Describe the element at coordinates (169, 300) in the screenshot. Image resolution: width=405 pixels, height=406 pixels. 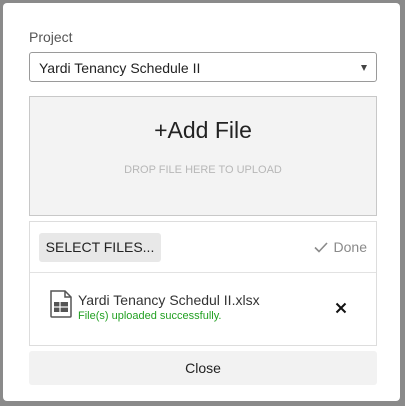
I see `file-name: Yardi Tenancy Schedul II.xlsx` at that location.